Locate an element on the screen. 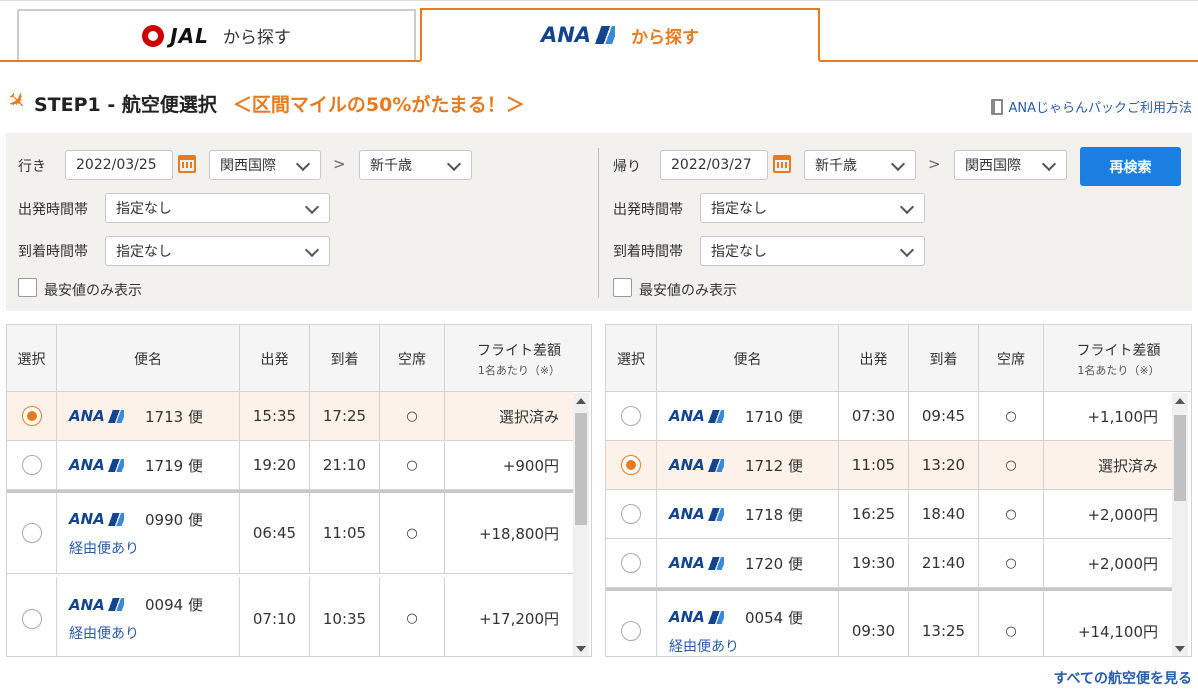  flight-info: ANA 0094 便経由便あり is located at coordinates (136, 616).